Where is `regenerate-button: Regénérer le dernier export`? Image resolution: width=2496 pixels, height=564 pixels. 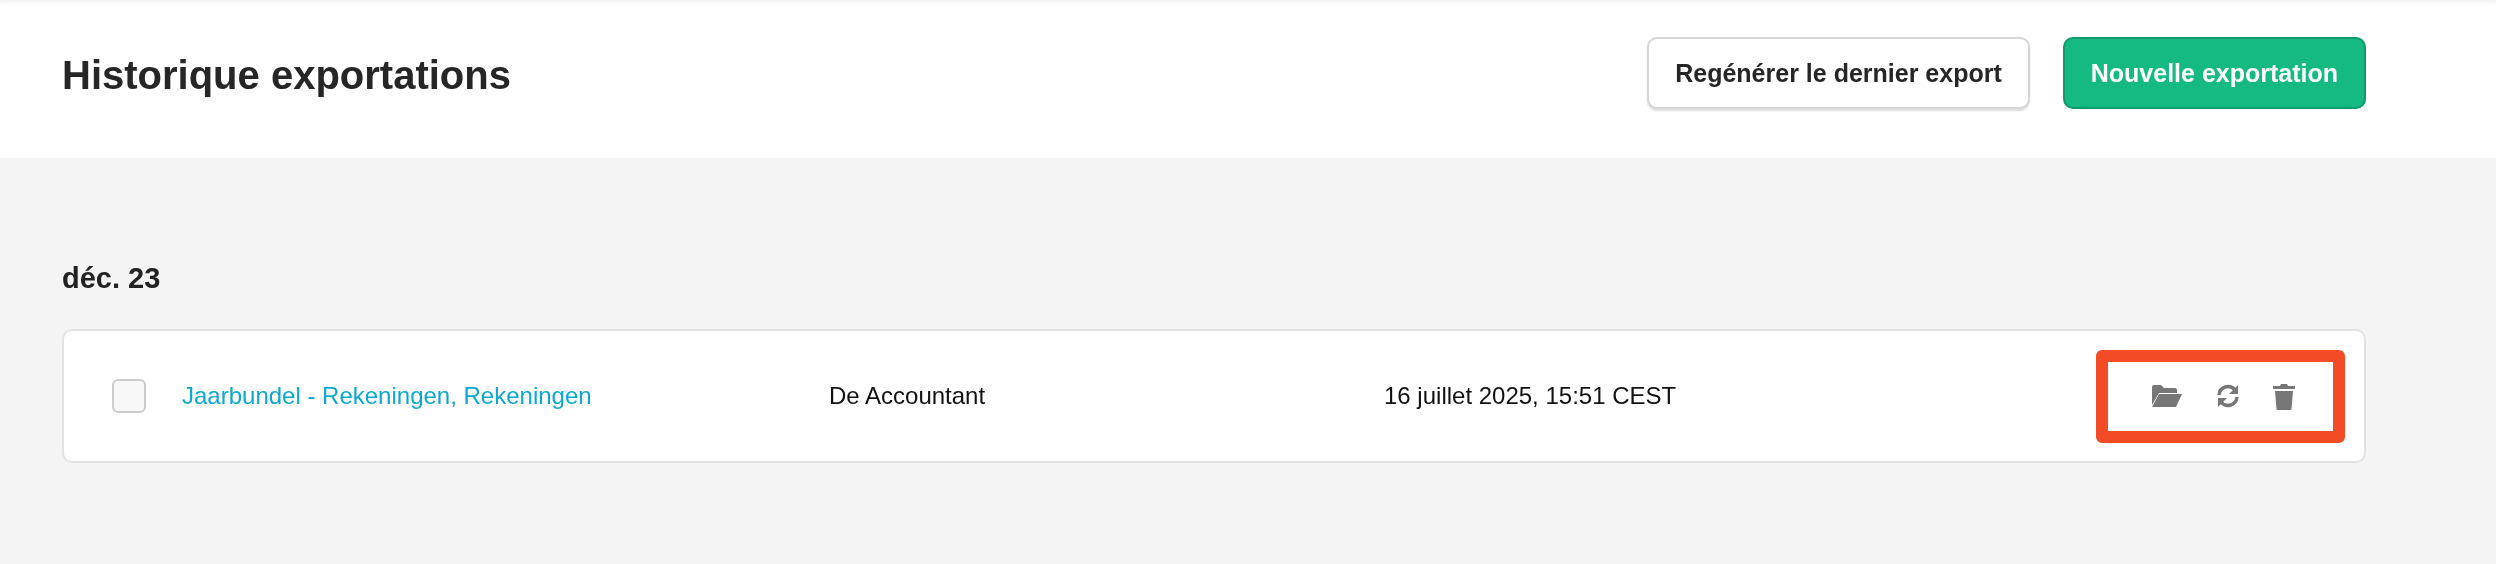
regenerate-button: Regénérer le dernier export is located at coordinates (1838, 73).